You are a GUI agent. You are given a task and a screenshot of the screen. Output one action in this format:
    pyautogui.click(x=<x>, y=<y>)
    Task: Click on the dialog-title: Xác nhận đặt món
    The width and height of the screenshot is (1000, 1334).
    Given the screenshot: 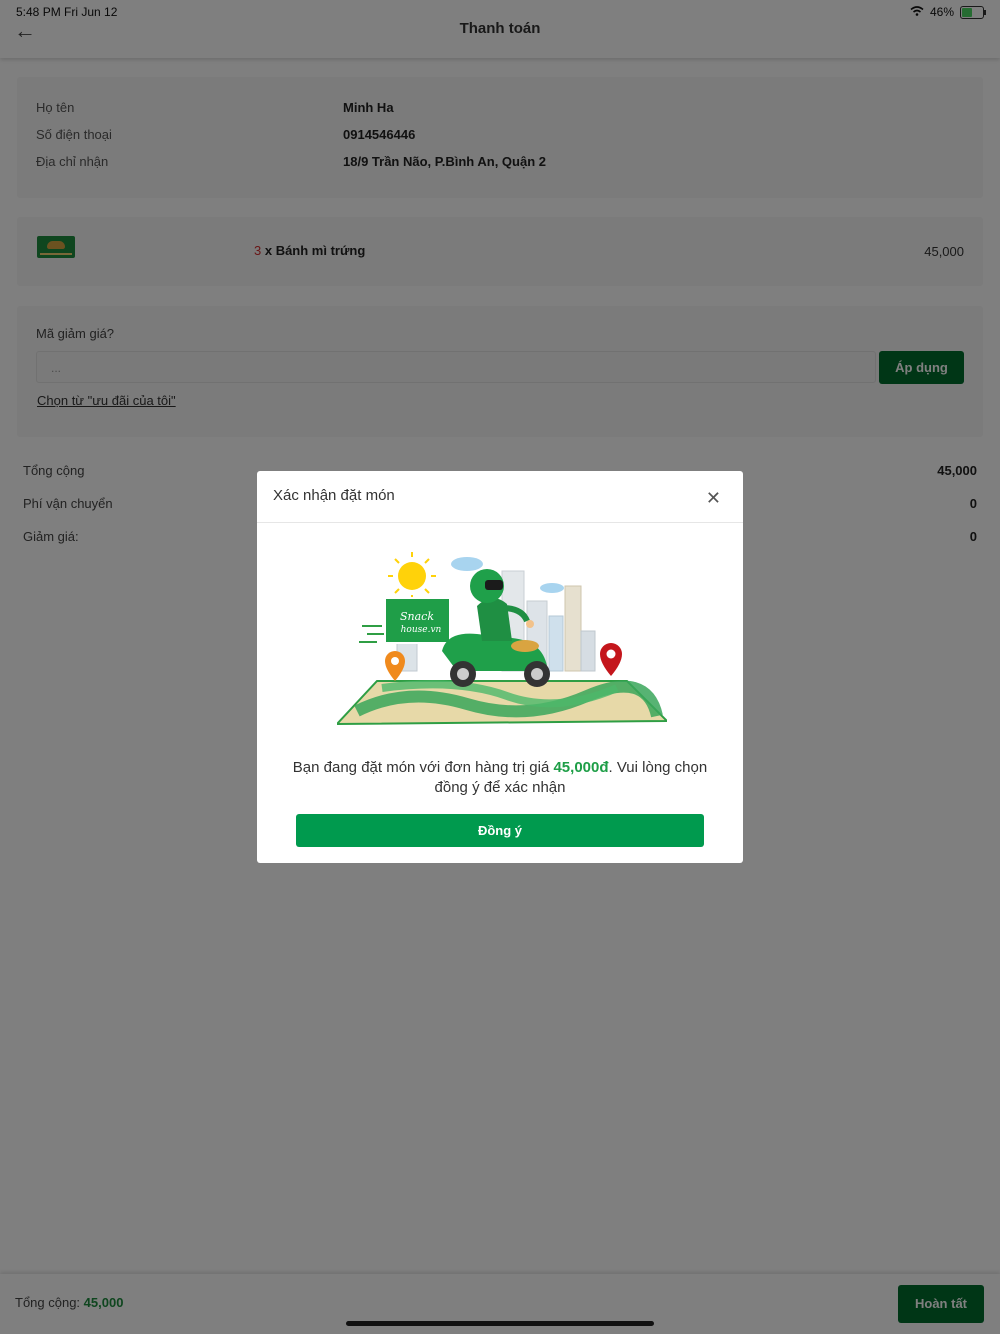 What is the action you would take?
    pyautogui.click(x=334, y=495)
    